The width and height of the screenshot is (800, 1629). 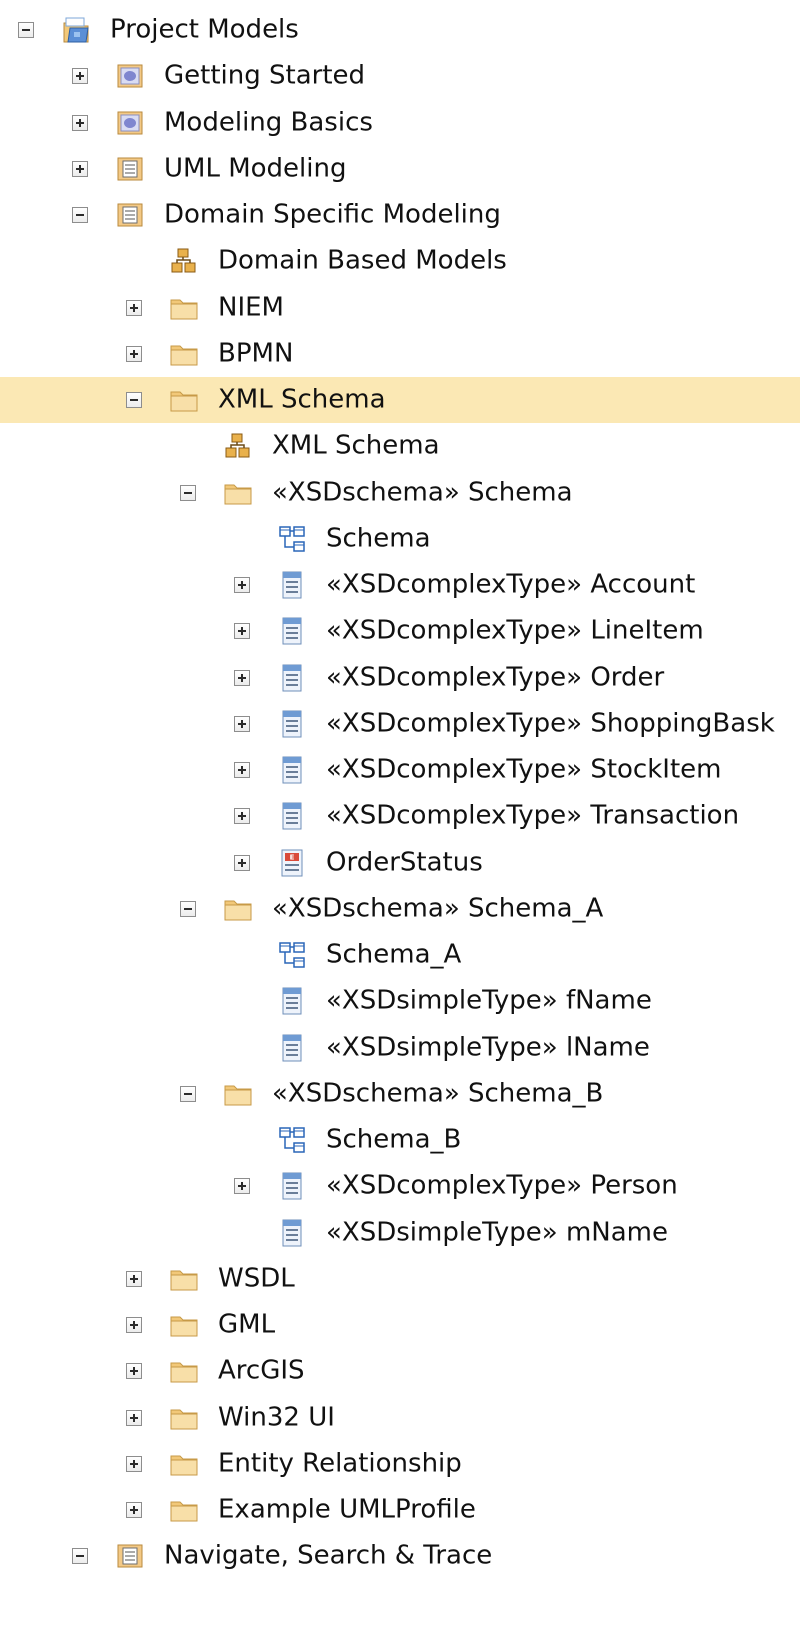 I want to click on tree-node-schema-b: Schema_B, so click(x=400, y=1140).